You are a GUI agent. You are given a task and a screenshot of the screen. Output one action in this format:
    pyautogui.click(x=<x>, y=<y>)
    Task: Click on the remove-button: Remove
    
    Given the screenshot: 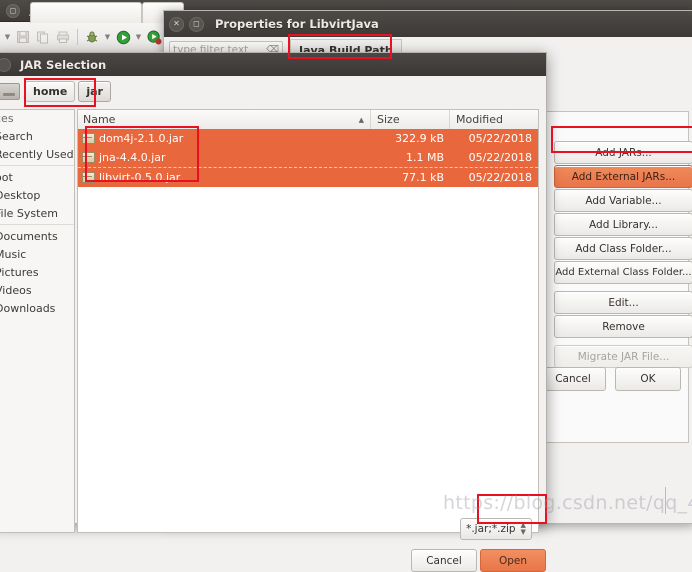 What is the action you would take?
    pyautogui.click(x=623, y=326)
    